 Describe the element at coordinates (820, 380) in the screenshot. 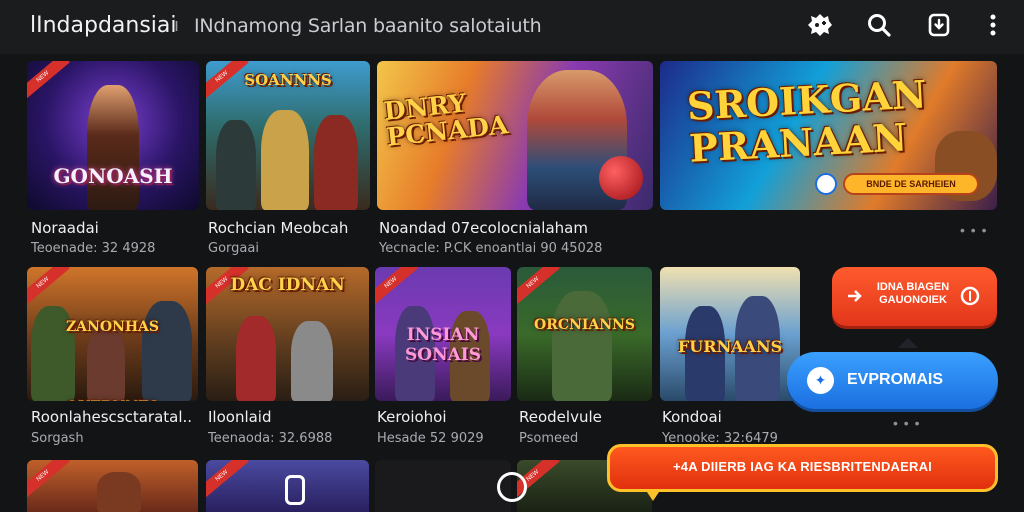

I see `gift-icon: ✦` at that location.